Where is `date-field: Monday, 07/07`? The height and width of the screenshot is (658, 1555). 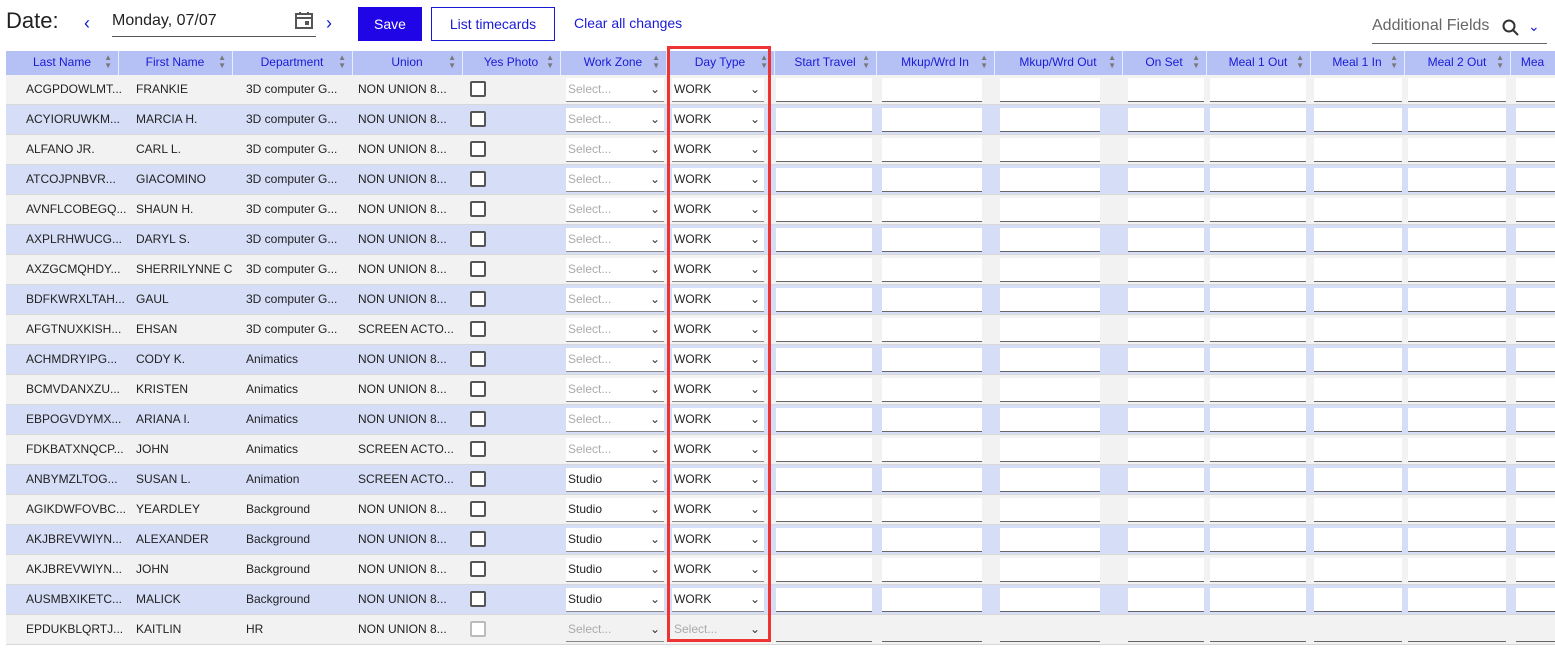
date-field: Monday, 07/07 is located at coordinates (214, 22).